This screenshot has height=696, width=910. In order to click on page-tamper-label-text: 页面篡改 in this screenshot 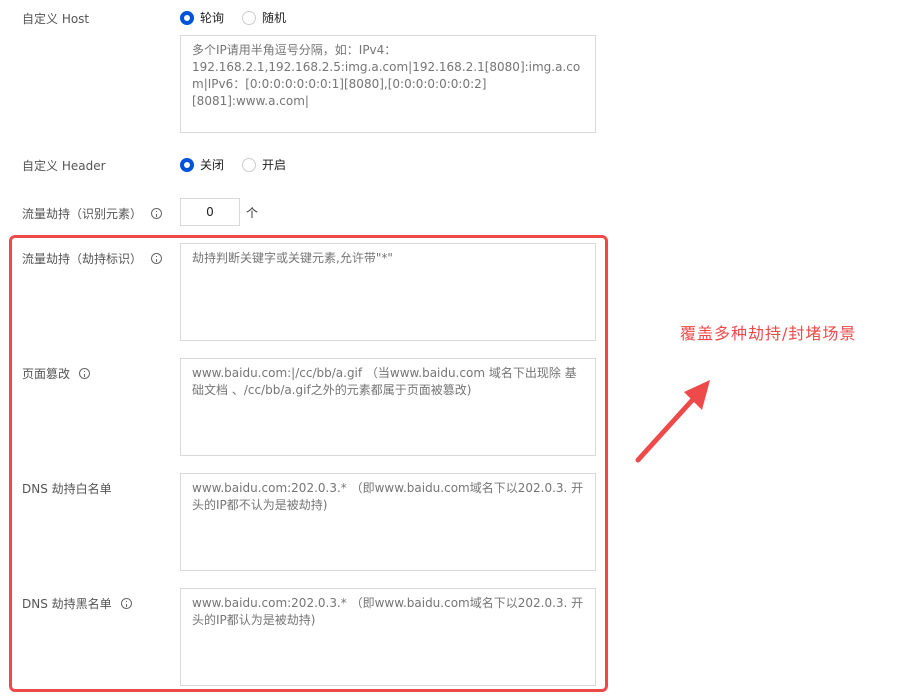, I will do `click(46, 374)`.